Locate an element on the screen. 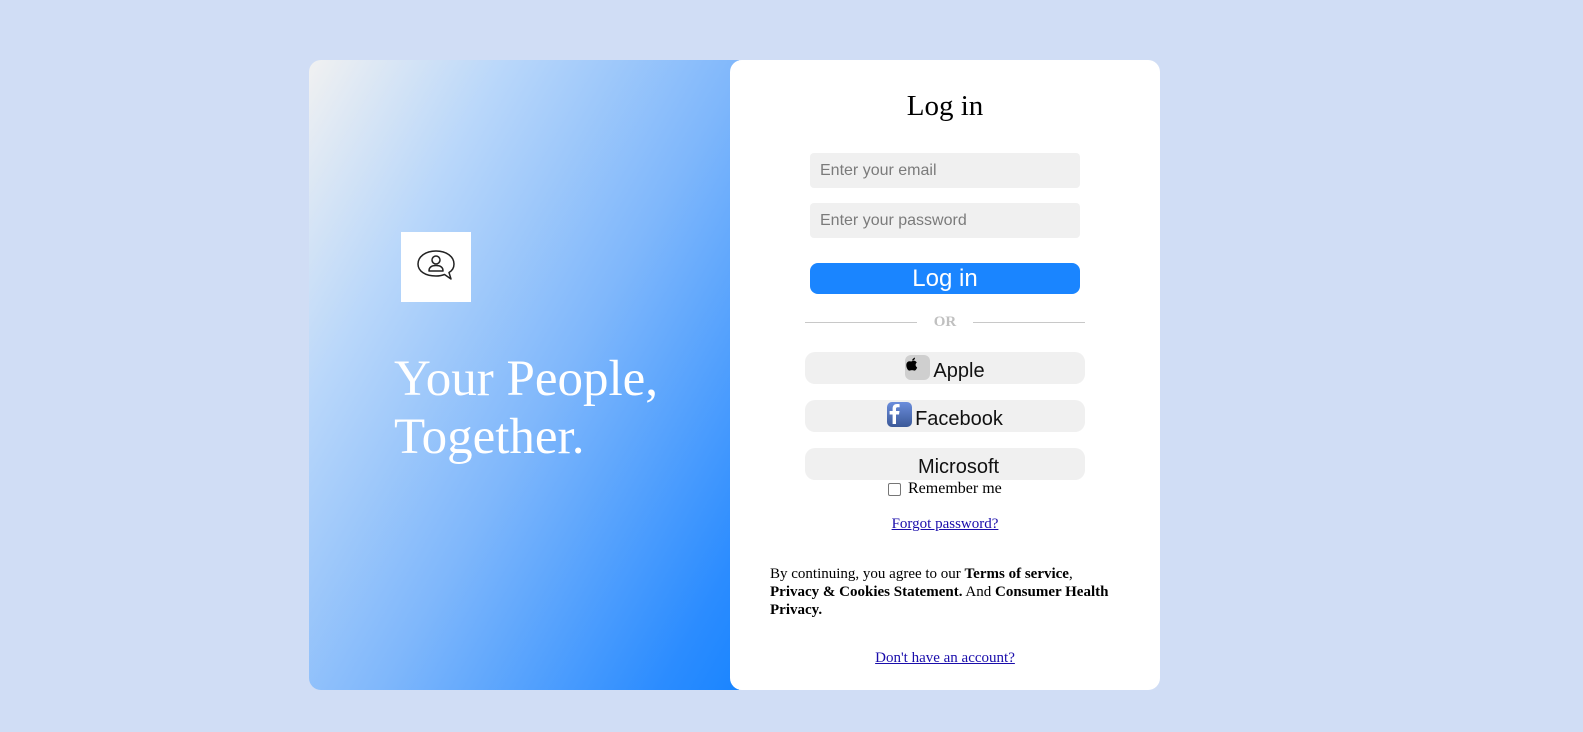 The width and height of the screenshot is (1583, 732). password-field is located at coordinates (945, 220).